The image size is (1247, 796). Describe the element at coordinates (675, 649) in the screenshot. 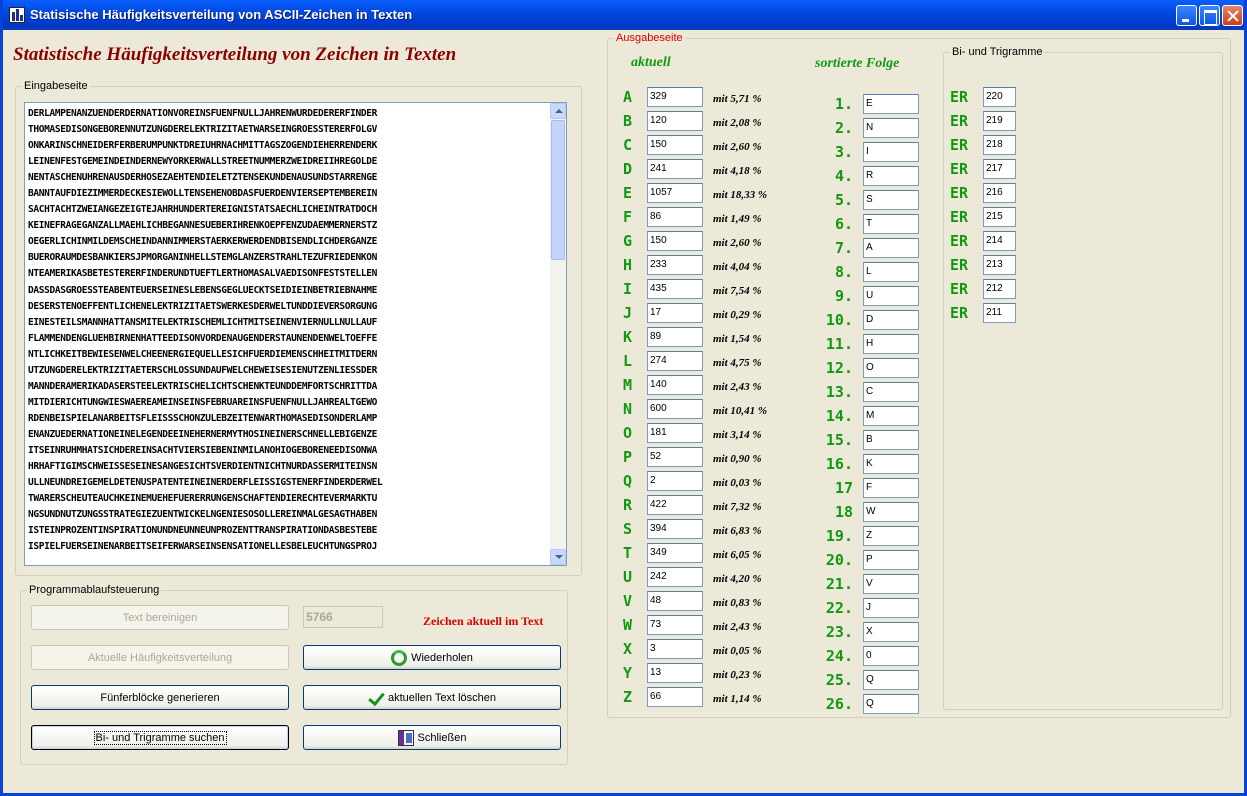

I see `freq-count-field: 3` at that location.